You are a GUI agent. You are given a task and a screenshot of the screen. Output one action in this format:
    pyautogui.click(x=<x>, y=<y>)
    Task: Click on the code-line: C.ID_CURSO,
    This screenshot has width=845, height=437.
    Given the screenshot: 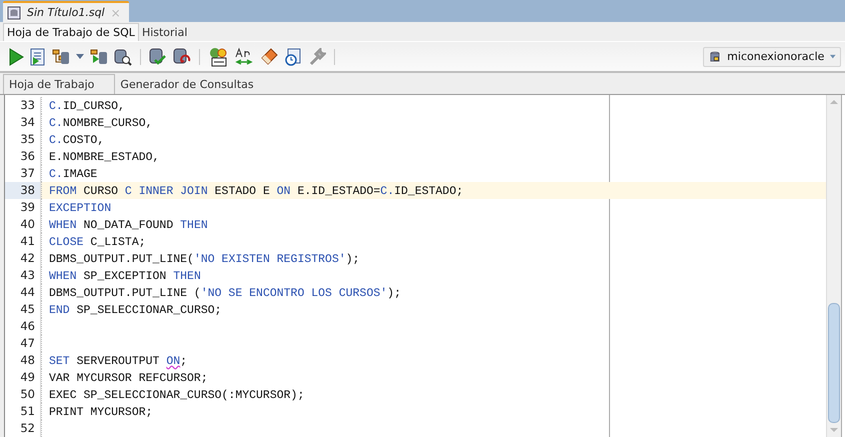 What is the action you would take?
    pyautogui.click(x=87, y=106)
    